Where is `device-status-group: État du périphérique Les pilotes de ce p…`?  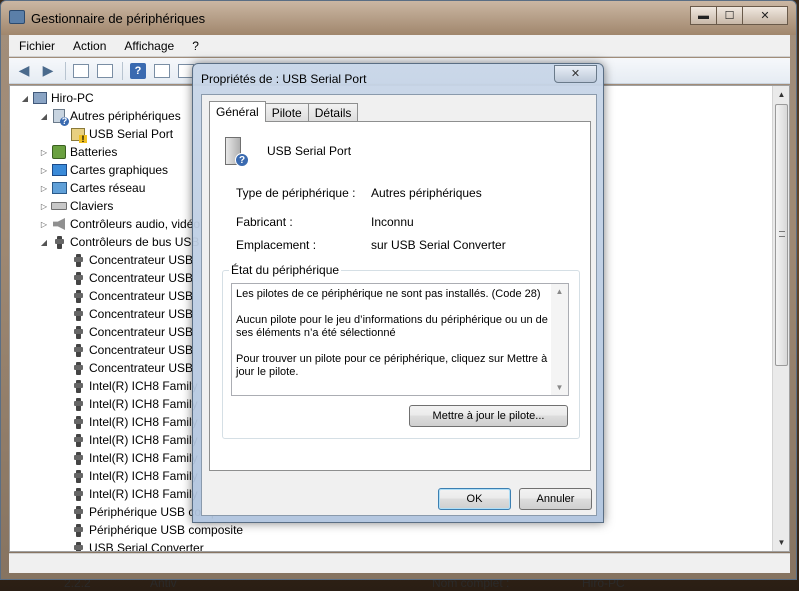
device-status-group: État du périphérique Les pilotes de ce p… is located at coordinates (401, 351).